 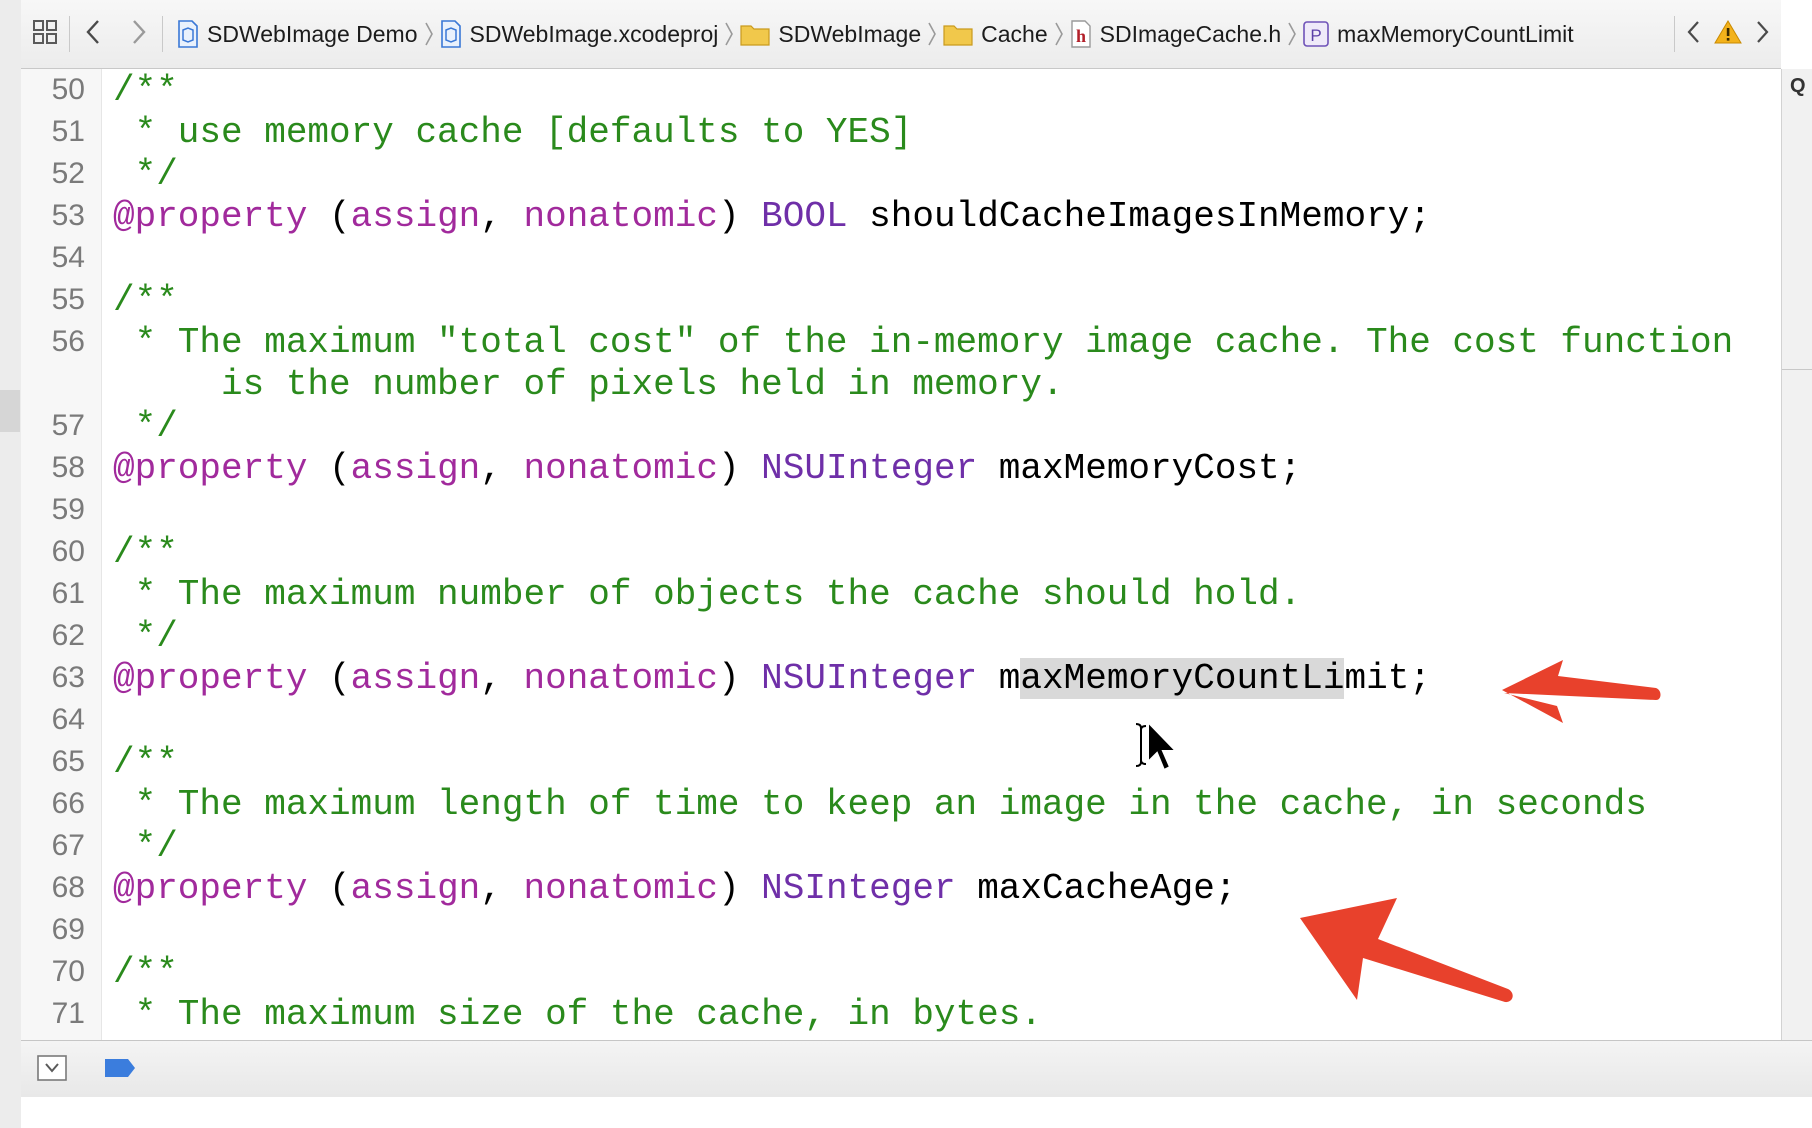 I want to click on breadcrumb-item-header-file: h SDImageCache.h, so click(x=1176, y=34).